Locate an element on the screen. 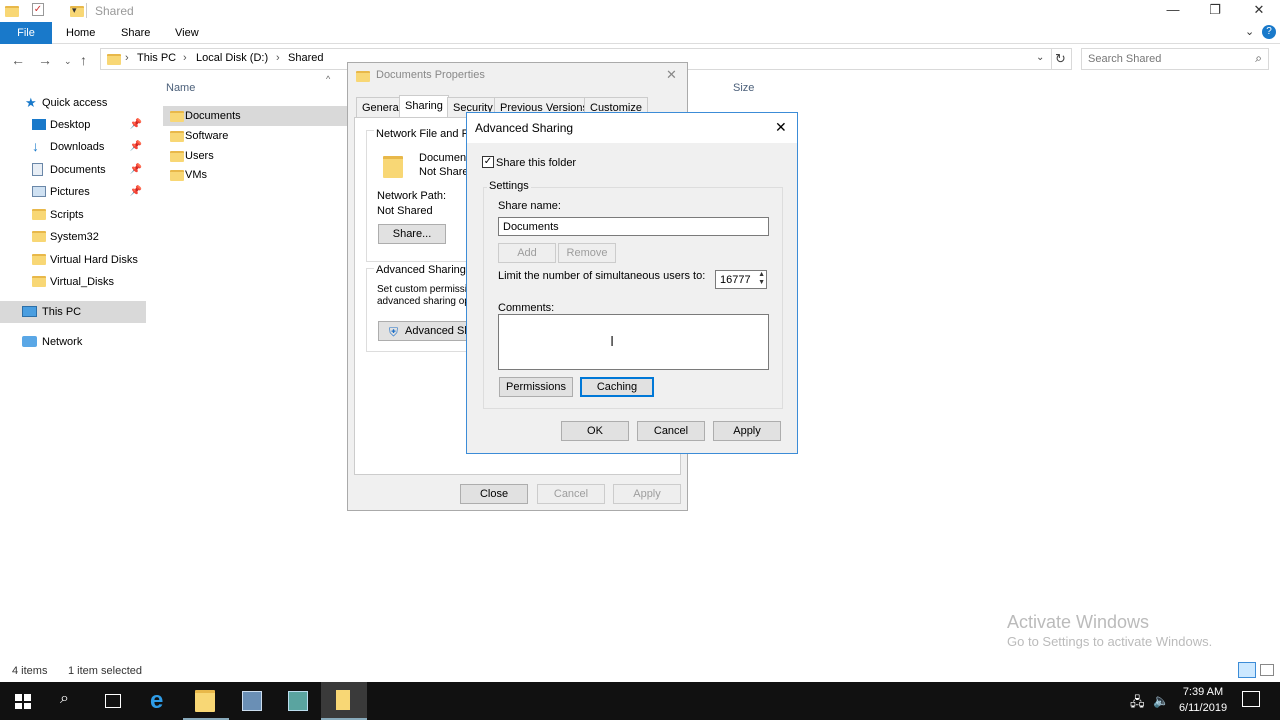  nav-label: Scripts is located at coordinates (67, 215).